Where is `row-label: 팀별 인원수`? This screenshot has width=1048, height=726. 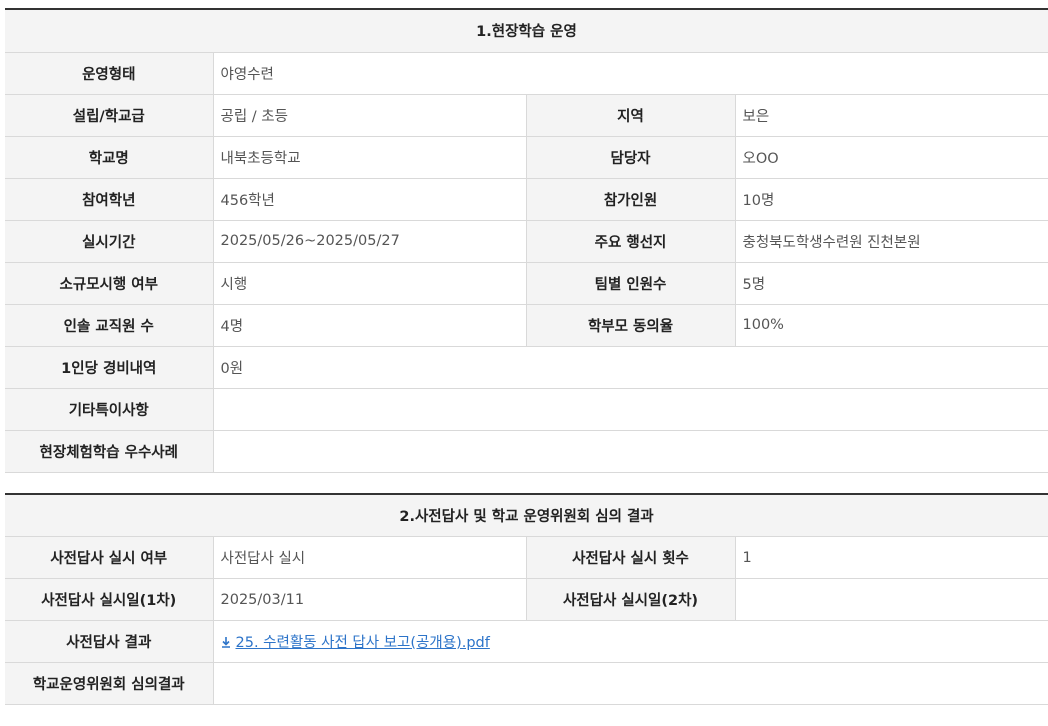
row-label: 팀별 인원수 is located at coordinates (630, 283).